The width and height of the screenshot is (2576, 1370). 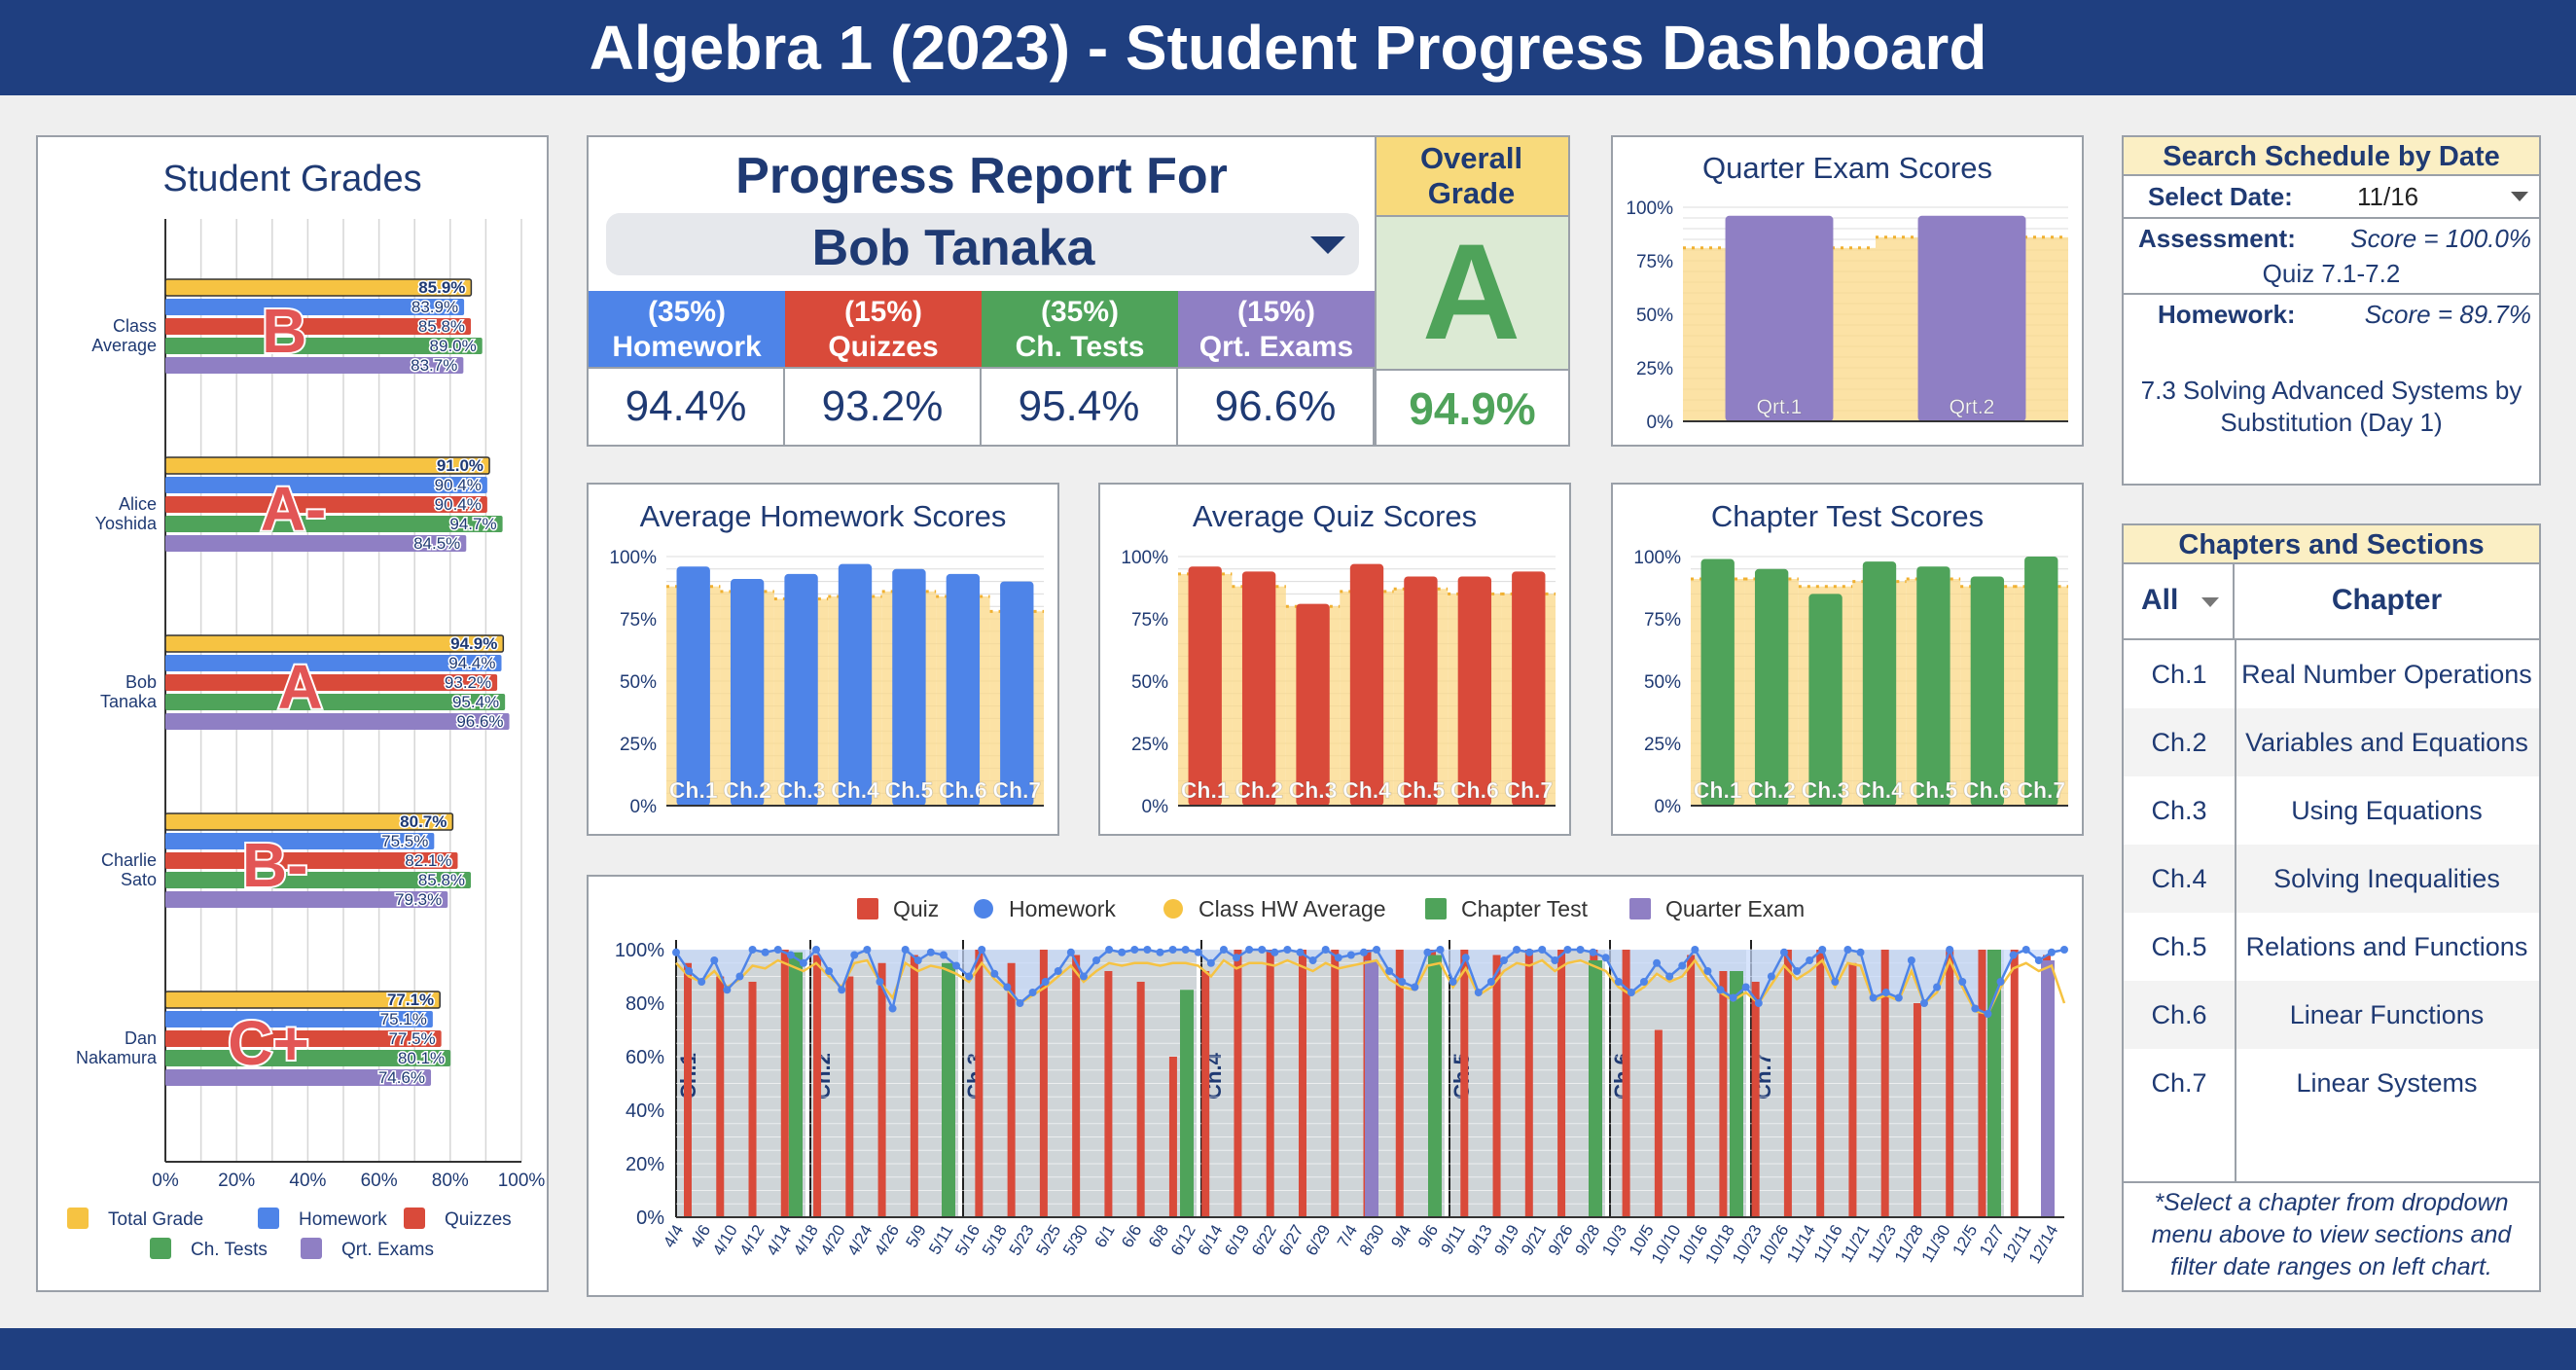 I want to click on y-tick-label: 80%, so click(x=645, y=1004).